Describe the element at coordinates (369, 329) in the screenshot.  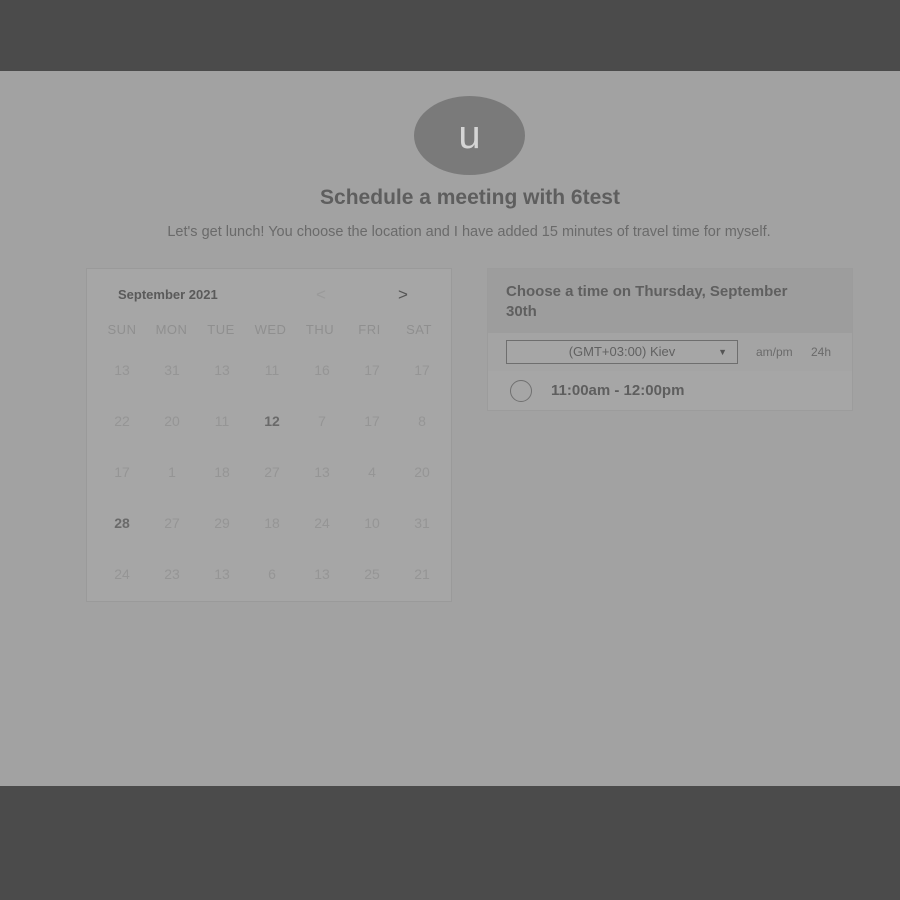
I see `weekday-label: FRI` at that location.